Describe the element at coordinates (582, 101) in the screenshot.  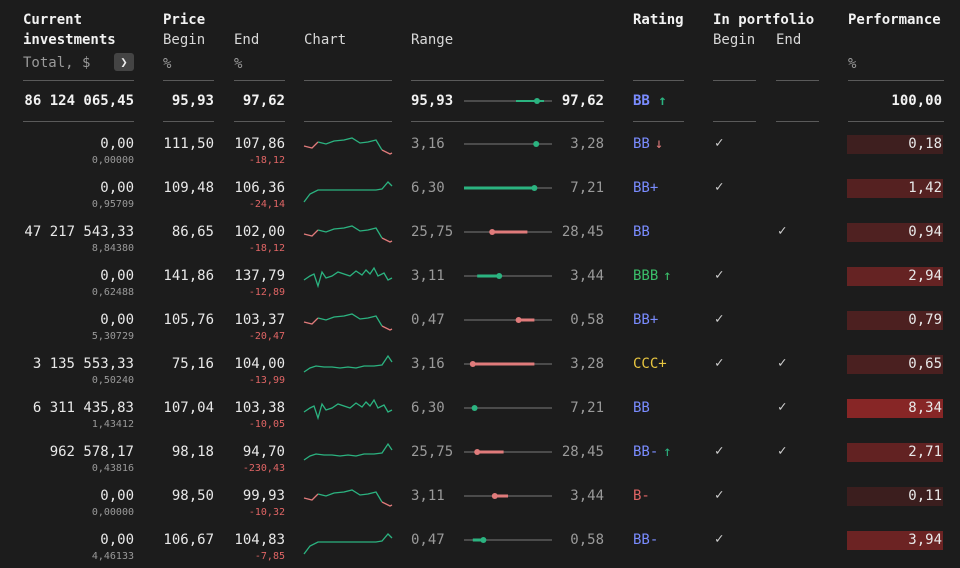
I see `totals-range-max: 97,62` at that location.